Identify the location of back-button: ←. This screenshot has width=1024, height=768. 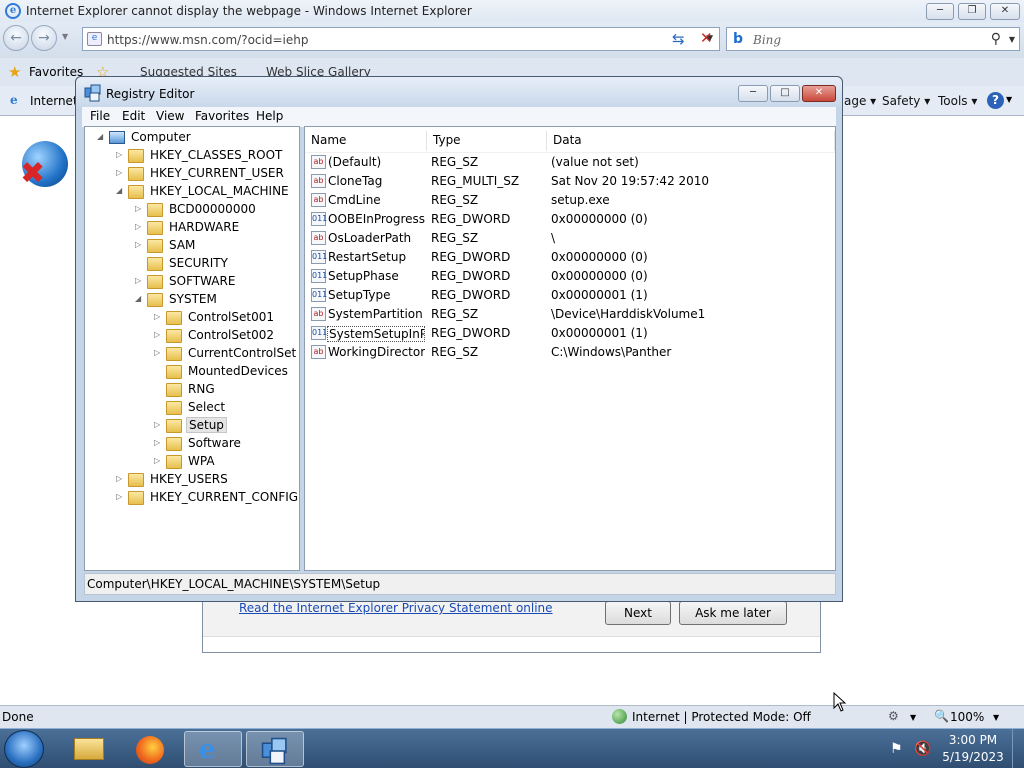
(16, 38).